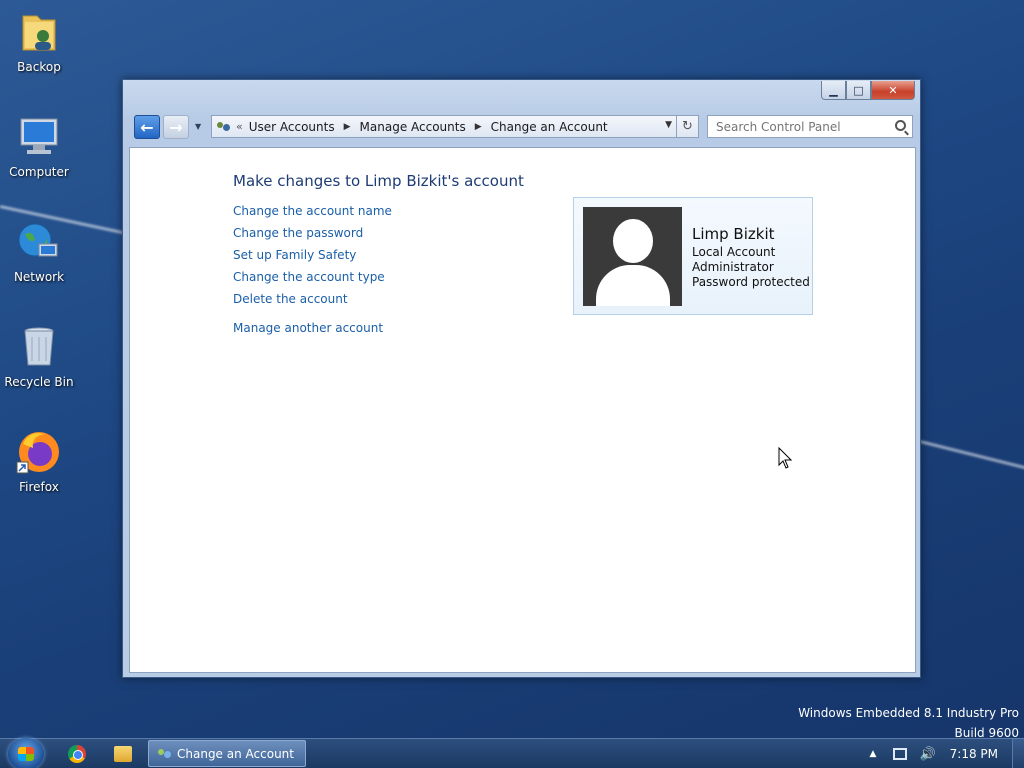 This screenshot has width=1024, height=768. Describe the element at coordinates (39, 32) in the screenshot. I see `folder-user-icon` at that location.